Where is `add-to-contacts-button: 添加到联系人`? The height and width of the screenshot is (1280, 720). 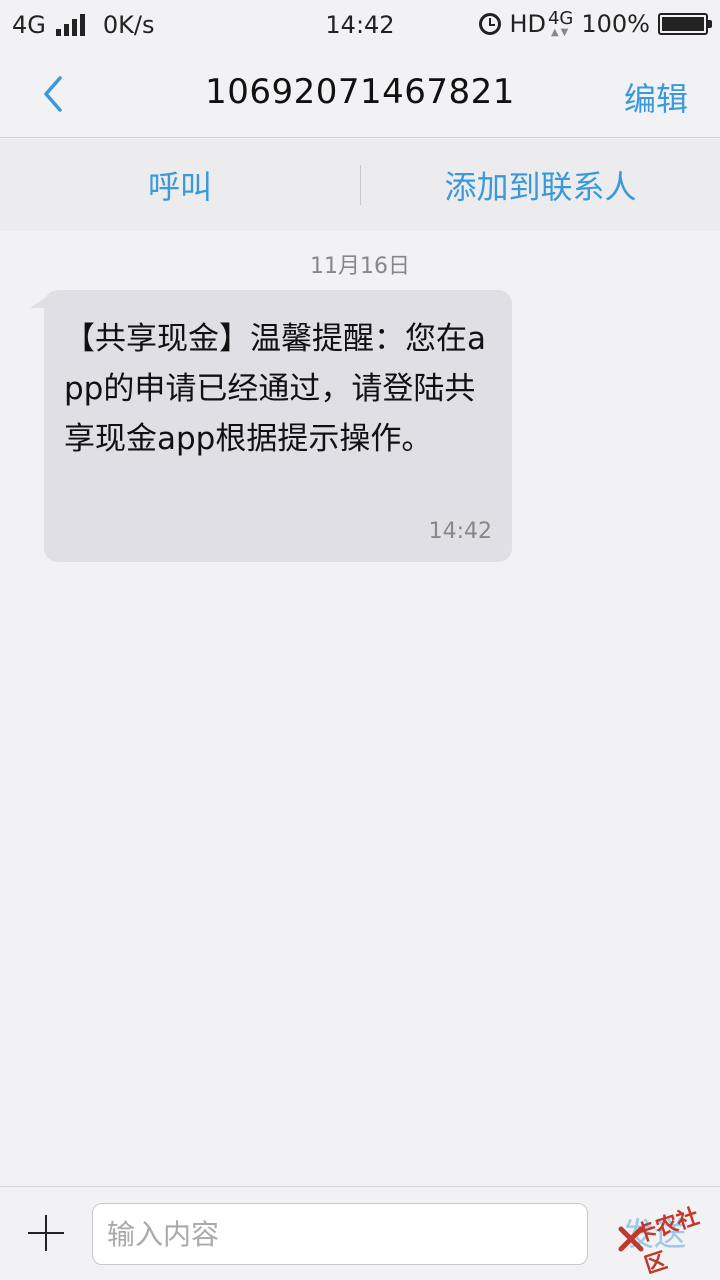 add-to-contacts-button: 添加到联系人 is located at coordinates (540, 185).